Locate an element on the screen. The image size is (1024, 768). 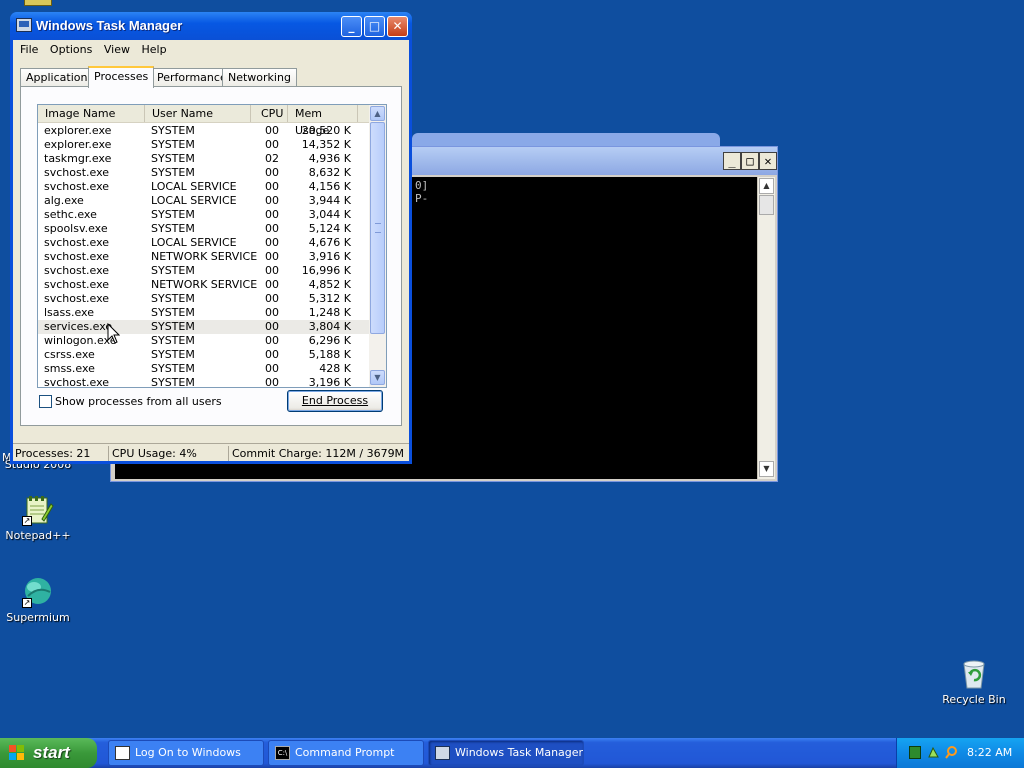
network-tray-icon is located at coordinates (933, 752).